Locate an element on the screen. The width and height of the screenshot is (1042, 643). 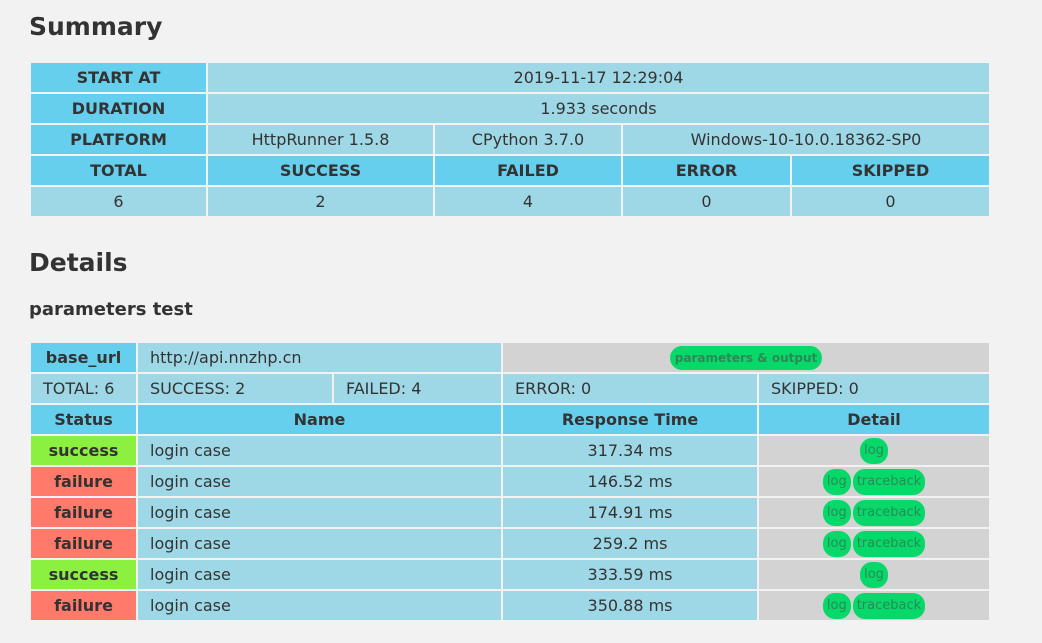
column-detail: Detail is located at coordinates (874, 419).